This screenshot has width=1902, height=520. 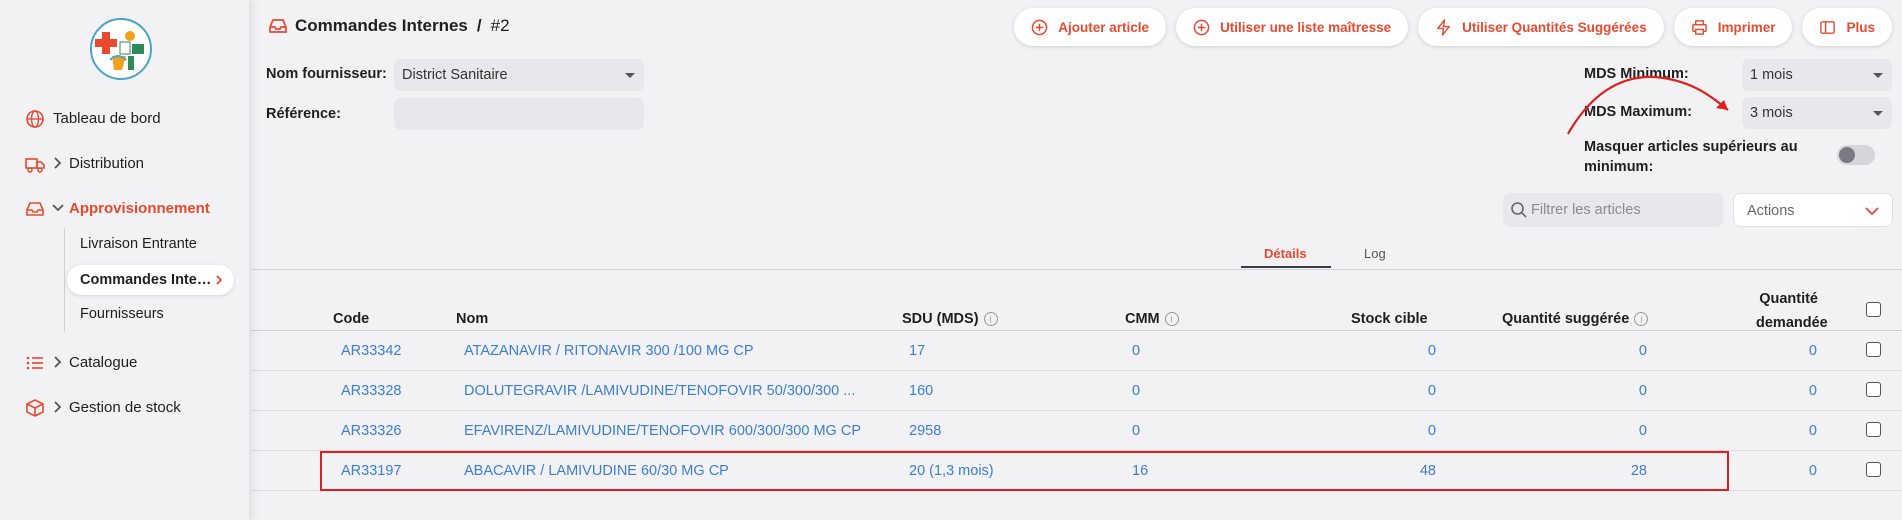 I want to click on col-cmm-label: CMM, so click(x=1142, y=319).